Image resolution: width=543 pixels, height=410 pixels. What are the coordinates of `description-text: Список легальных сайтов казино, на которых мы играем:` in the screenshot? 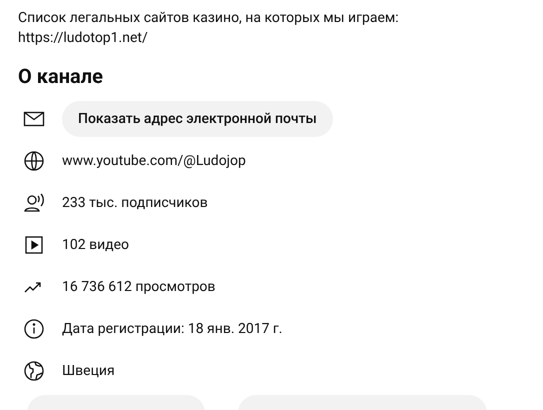 It's located at (209, 18).